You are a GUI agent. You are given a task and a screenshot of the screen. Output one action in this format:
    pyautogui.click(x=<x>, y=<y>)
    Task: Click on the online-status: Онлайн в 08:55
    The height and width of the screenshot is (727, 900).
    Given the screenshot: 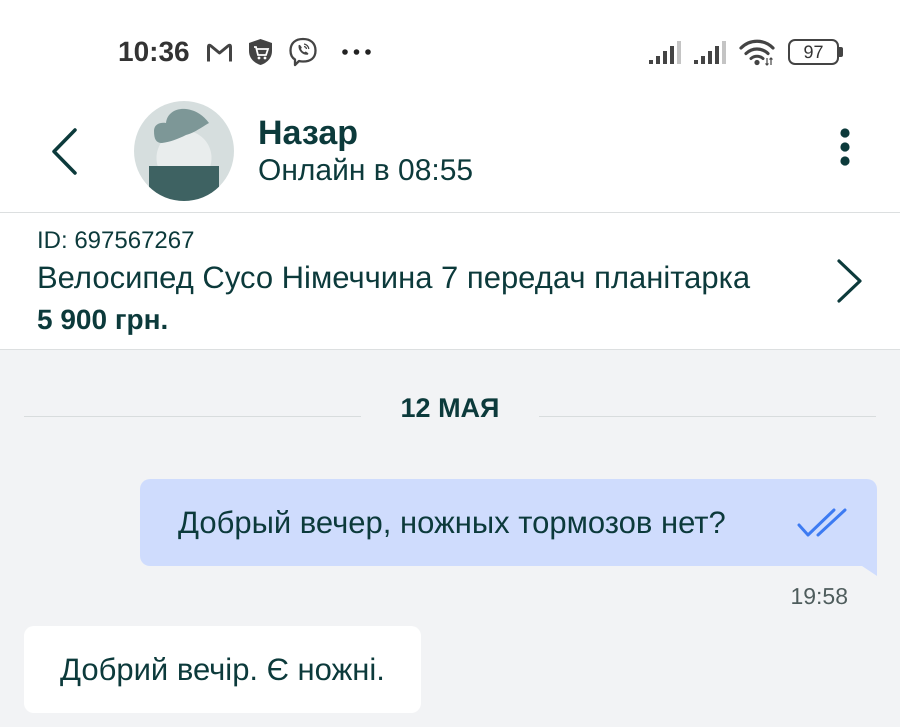 What is the action you would take?
    pyautogui.click(x=366, y=171)
    